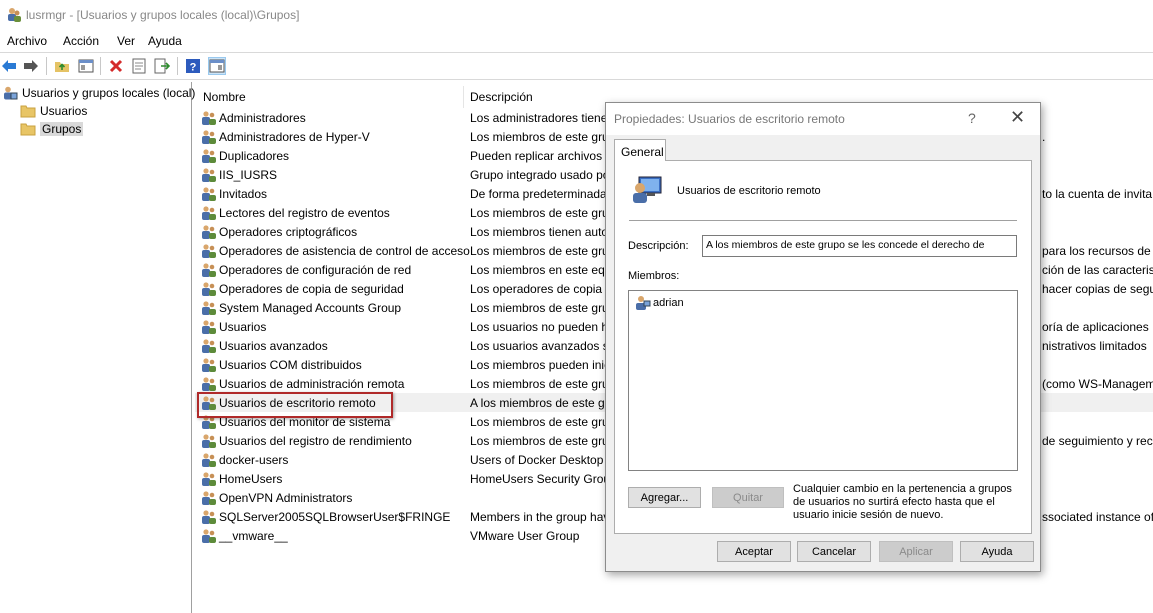 Image resolution: width=1153 pixels, height=613 pixels. Describe the element at coordinates (81, 41) in the screenshot. I see `menu-accion: Acción` at that location.